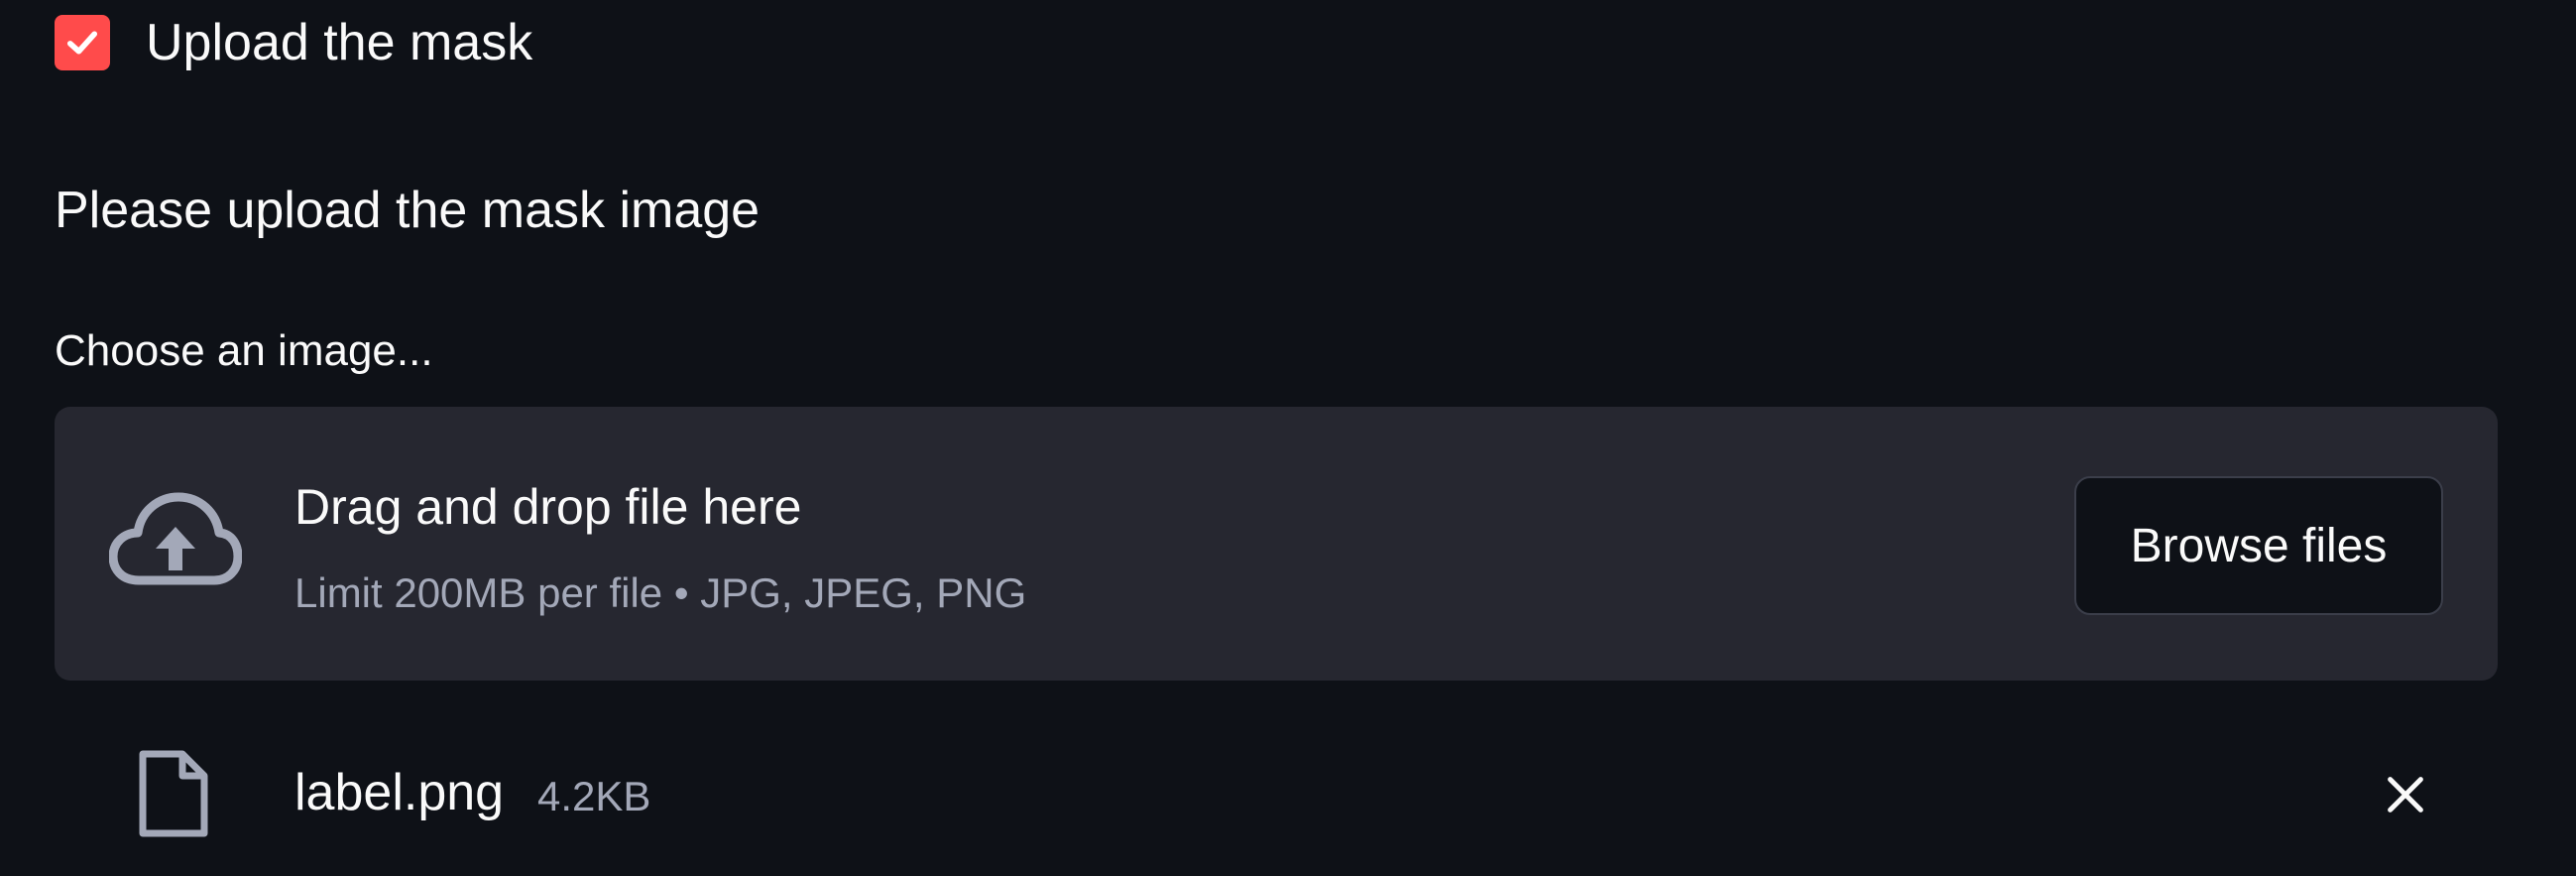 This screenshot has height=876, width=2576. Describe the element at coordinates (176, 538) in the screenshot. I see `cloud-upload-icon` at that location.